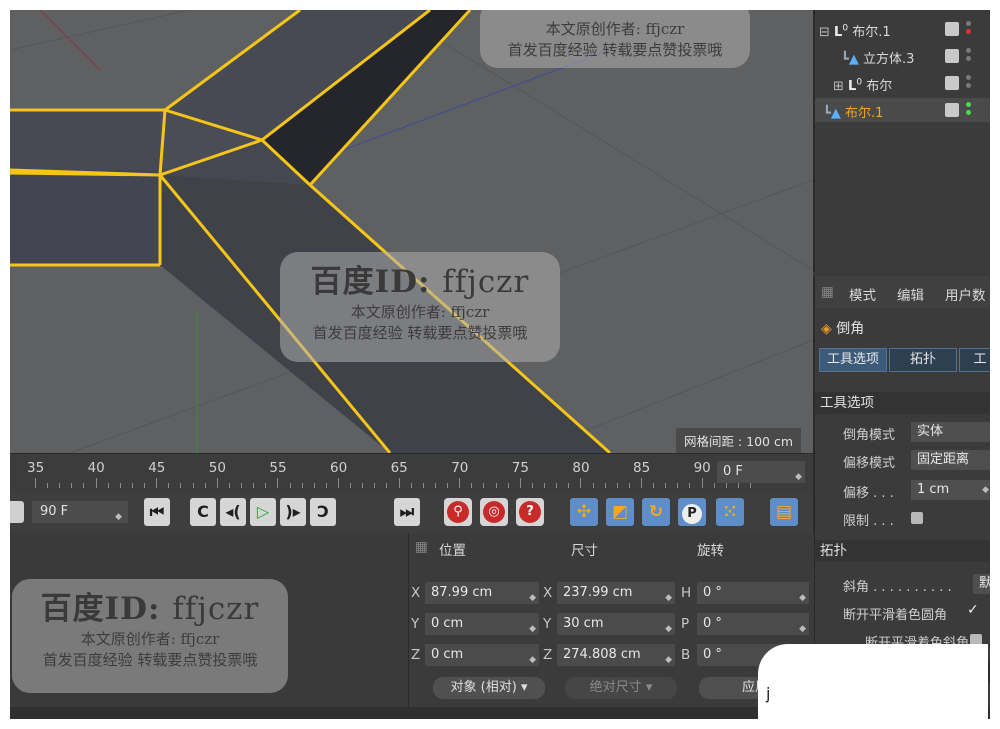  I want to click on axis-label: Y, so click(547, 624).